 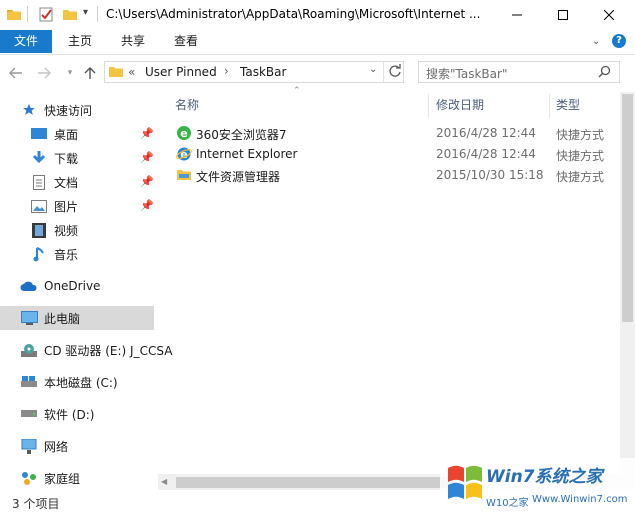 I want to click on 360-browser-icon: e, so click(x=184, y=134).